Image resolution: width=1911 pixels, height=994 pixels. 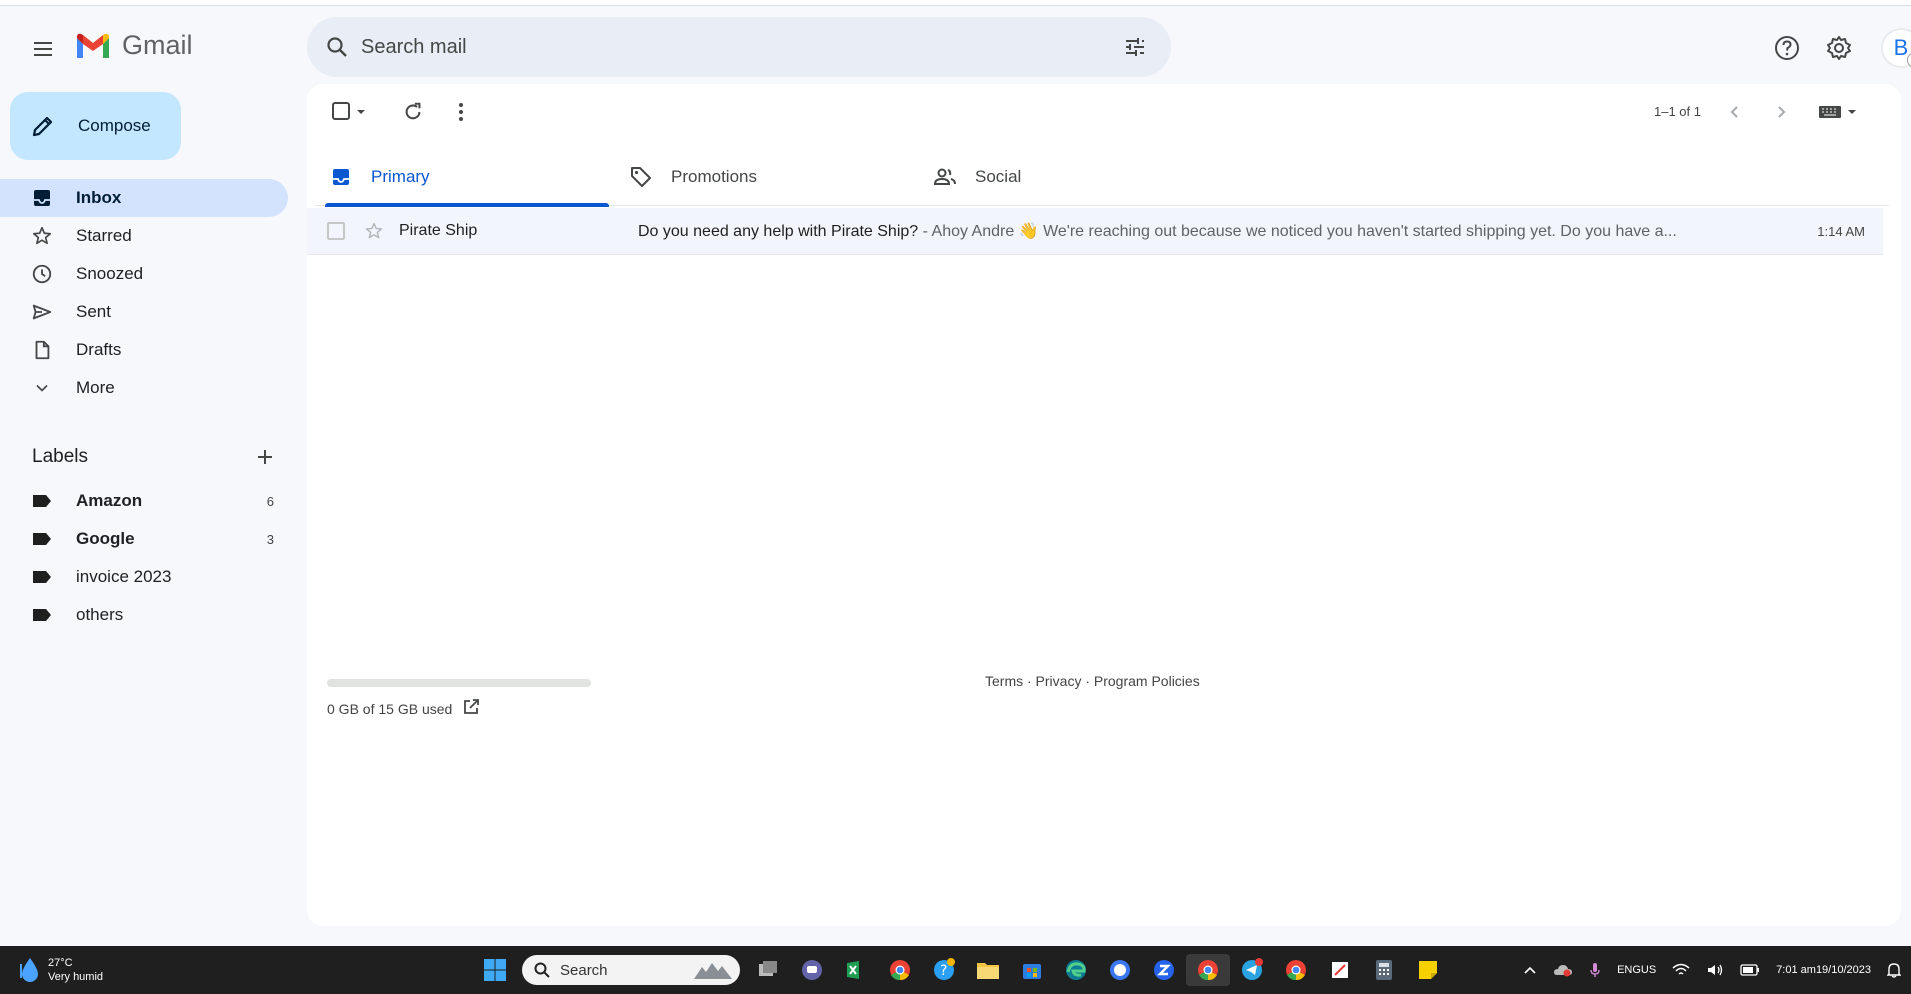 What do you see at coordinates (104, 235) in the screenshot?
I see `sidebar-item-label: Starred` at bounding box center [104, 235].